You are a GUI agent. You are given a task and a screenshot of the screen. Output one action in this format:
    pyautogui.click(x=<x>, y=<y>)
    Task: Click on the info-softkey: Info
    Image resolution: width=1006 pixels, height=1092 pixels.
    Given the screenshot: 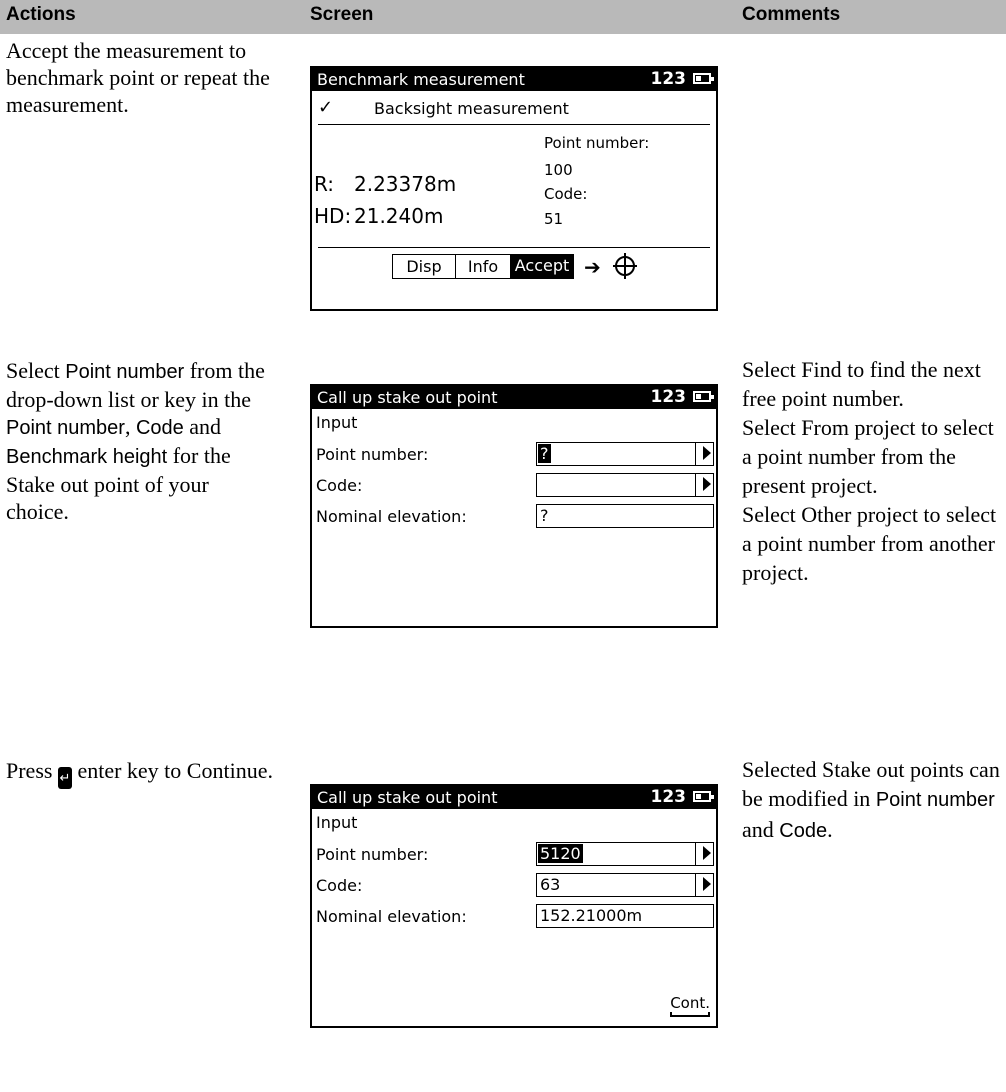 What is the action you would take?
    pyautogui.click(x=483, y=266)
    